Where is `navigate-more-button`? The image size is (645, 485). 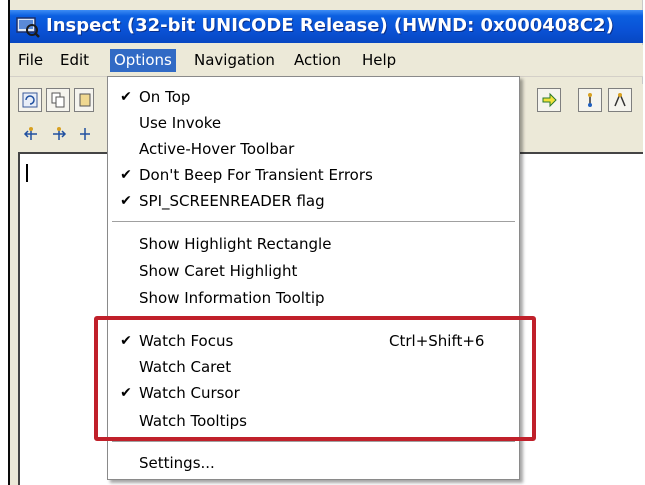 navigate-more-button is located at coordinates (84, 134).